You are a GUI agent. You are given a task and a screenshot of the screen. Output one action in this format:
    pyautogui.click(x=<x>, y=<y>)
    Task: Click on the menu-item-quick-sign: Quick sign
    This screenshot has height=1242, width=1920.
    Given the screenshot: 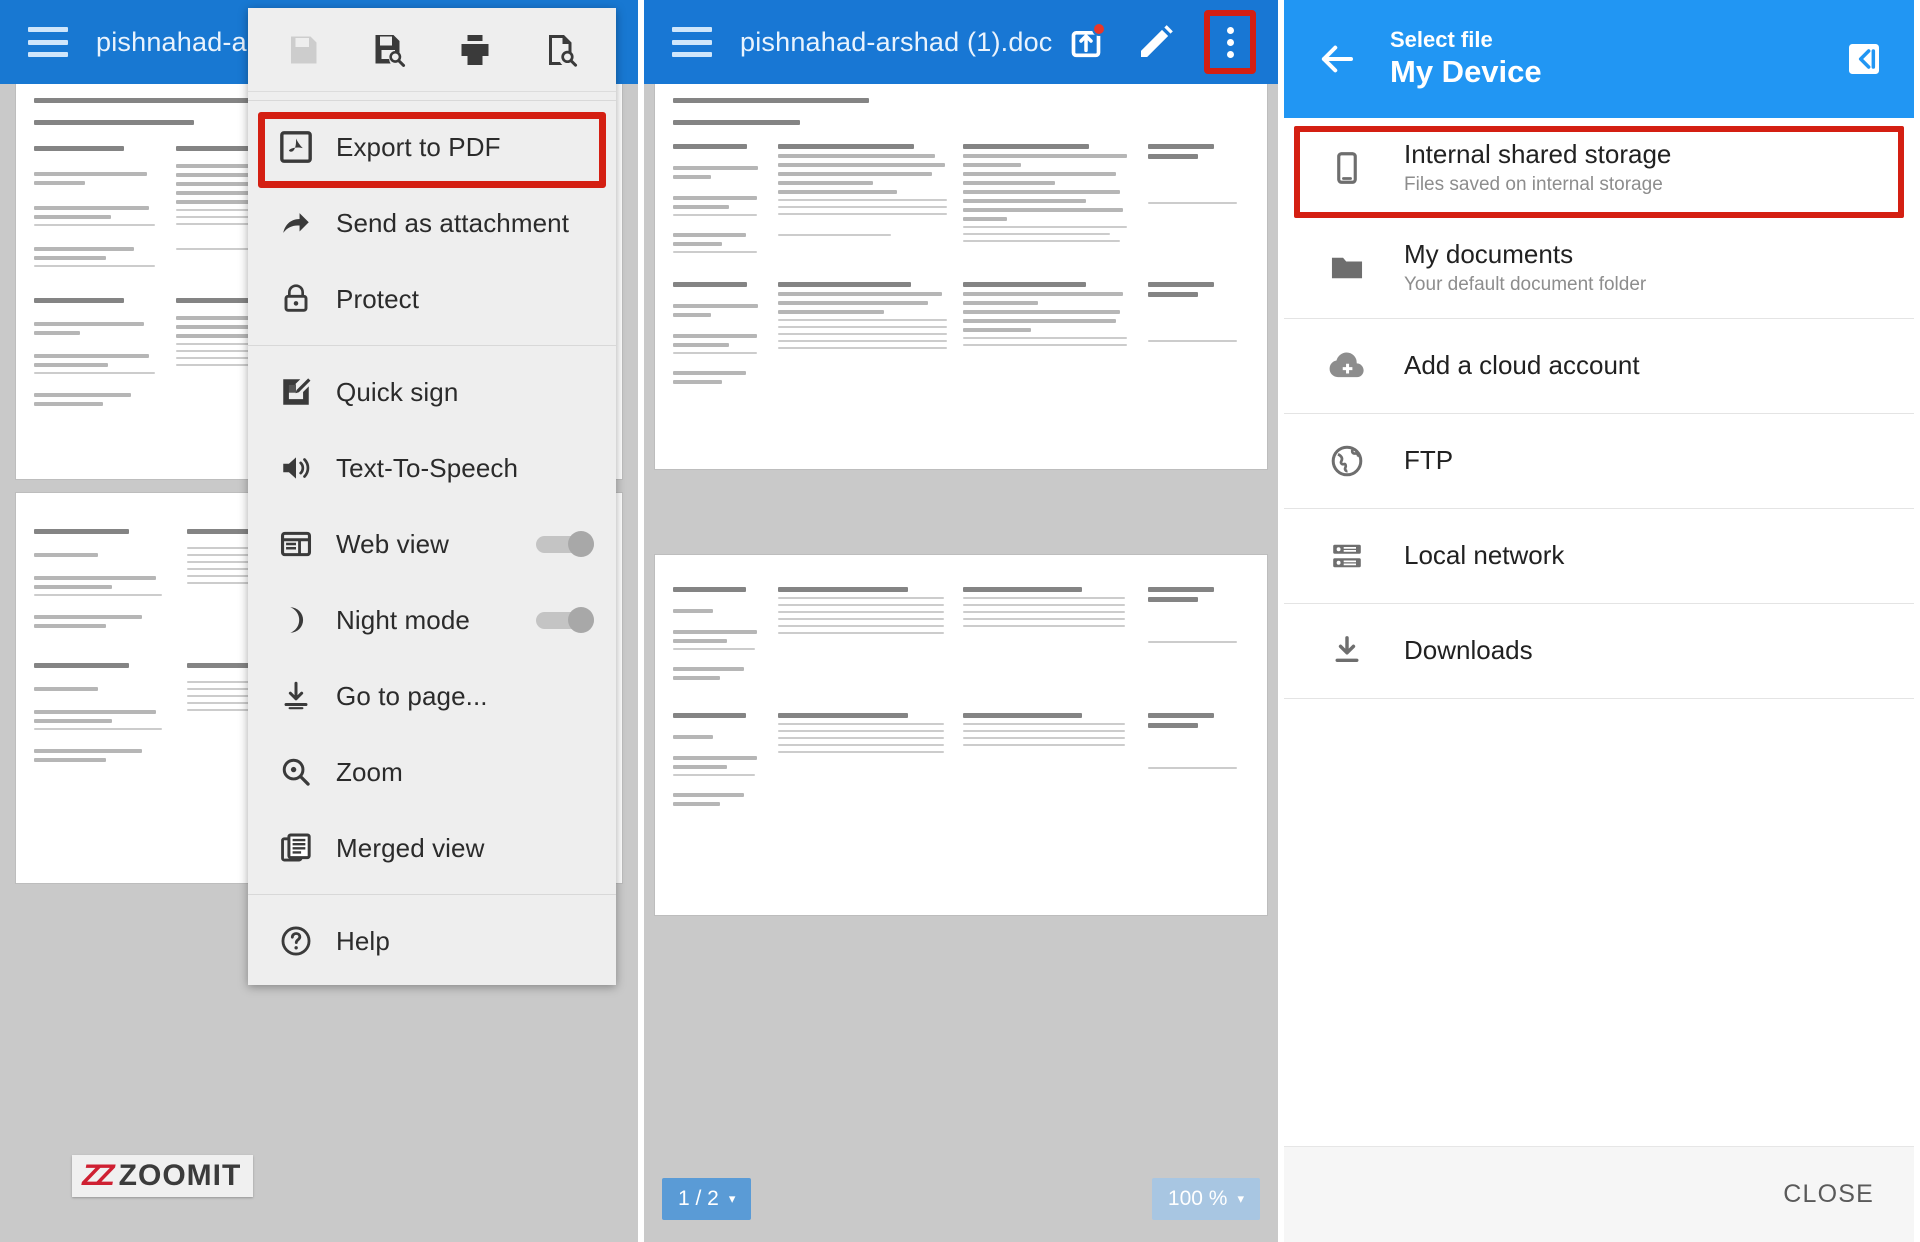 What is the action you would take?
    pyautogui.click(x=432, y=392)
    